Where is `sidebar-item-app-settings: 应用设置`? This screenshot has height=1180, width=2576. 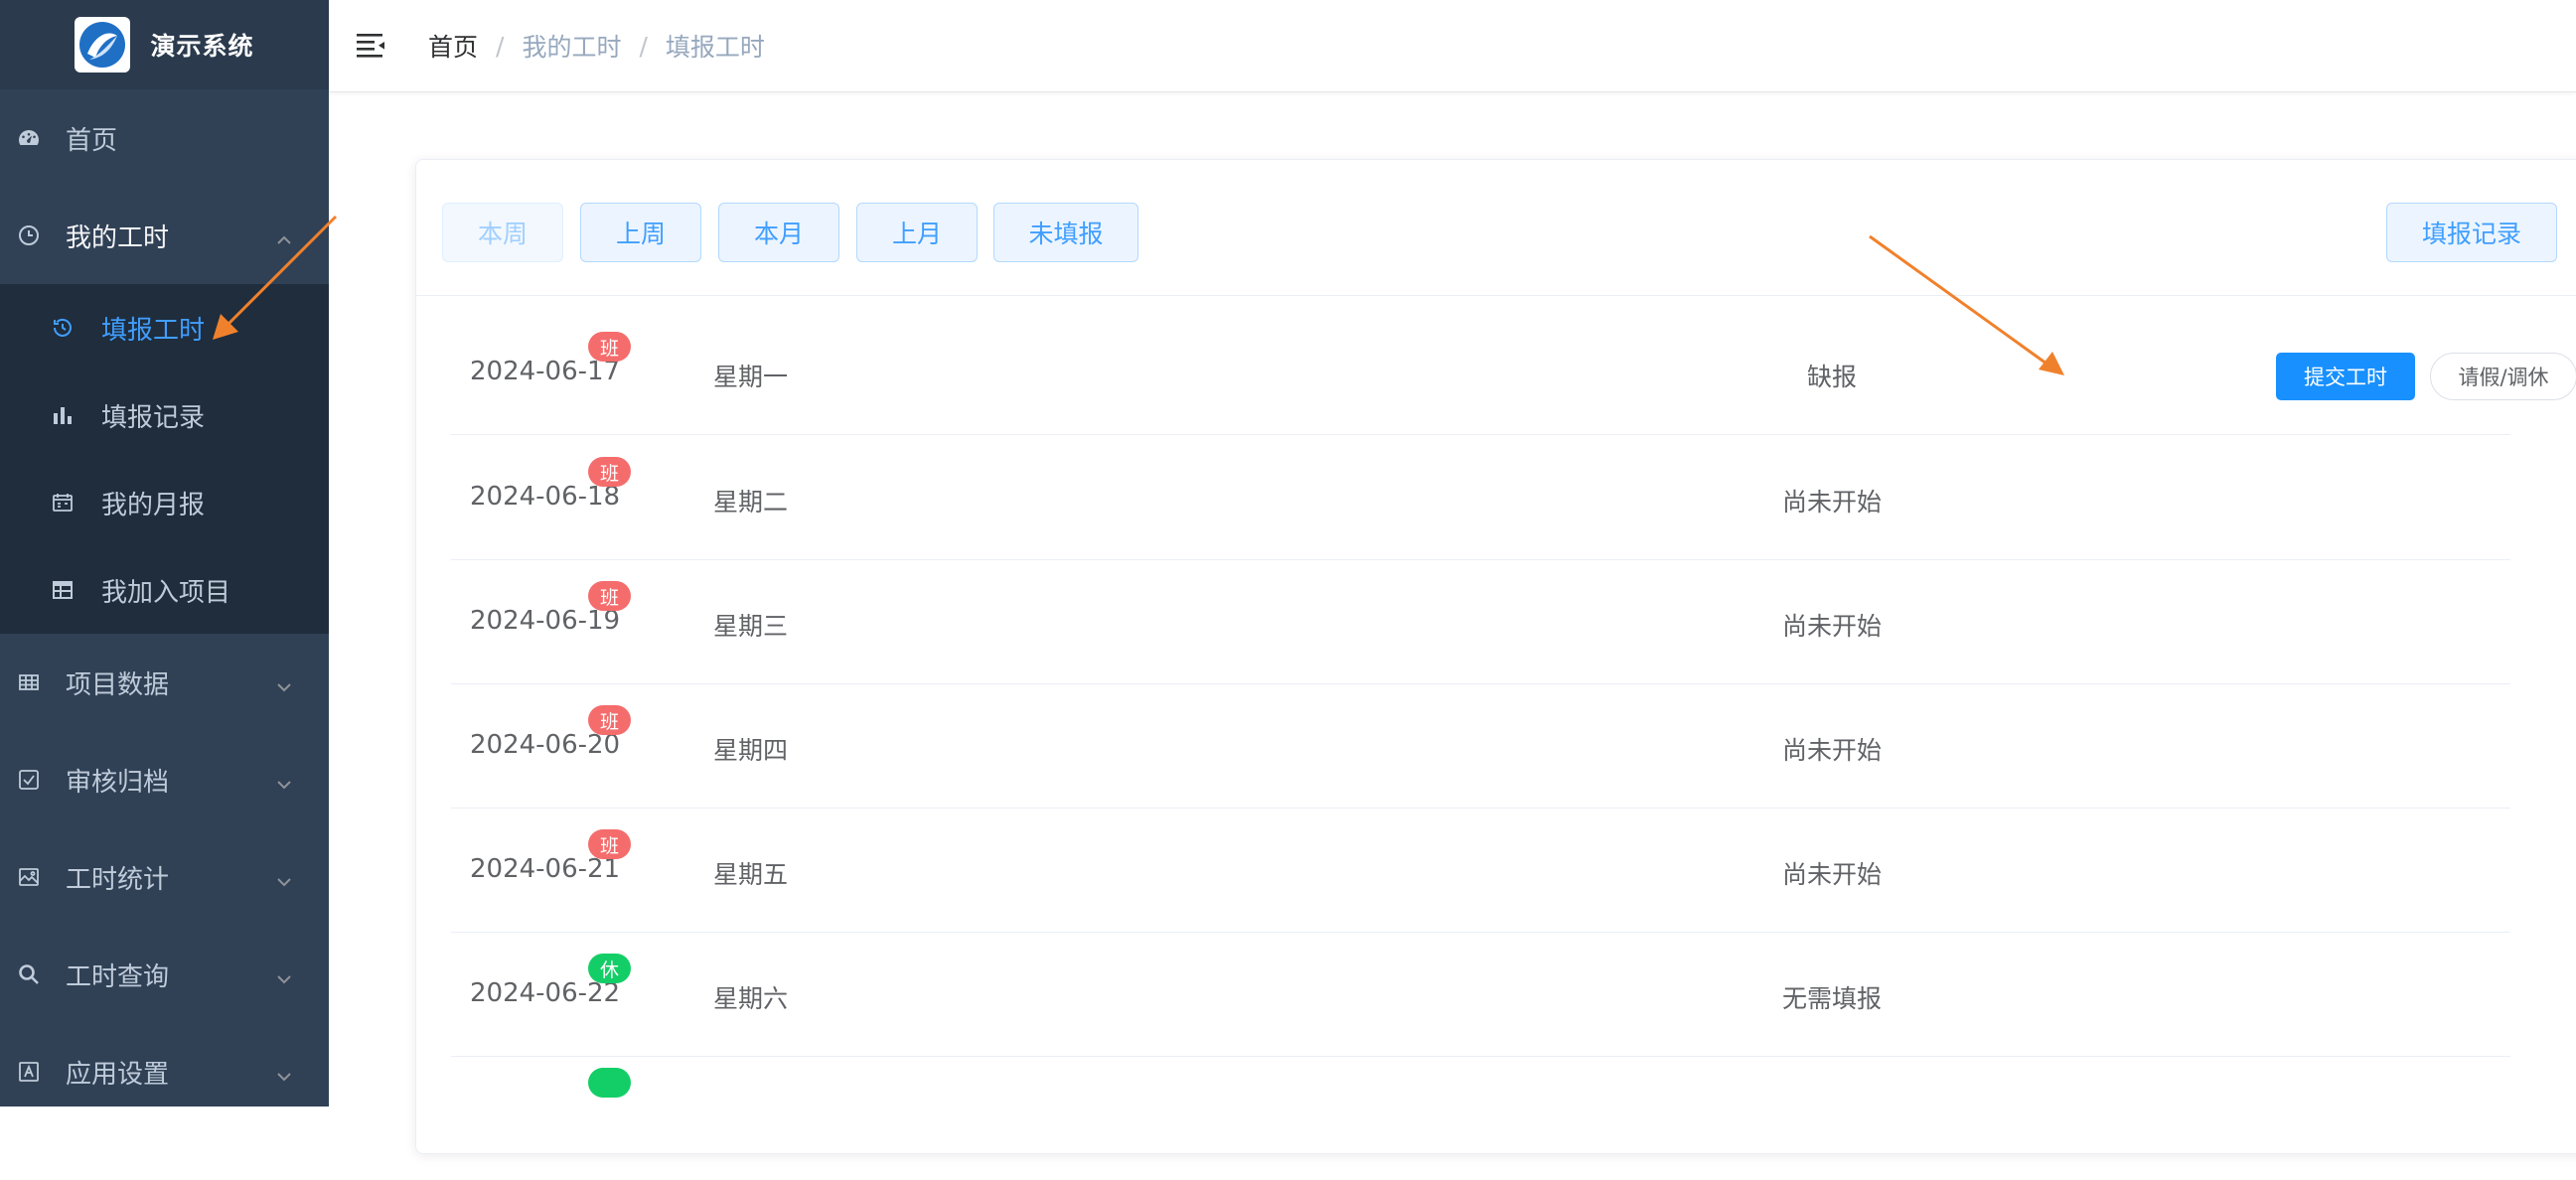 sidebar-item-app-settings: 应用设置 is located at coordinates (165, 1064).